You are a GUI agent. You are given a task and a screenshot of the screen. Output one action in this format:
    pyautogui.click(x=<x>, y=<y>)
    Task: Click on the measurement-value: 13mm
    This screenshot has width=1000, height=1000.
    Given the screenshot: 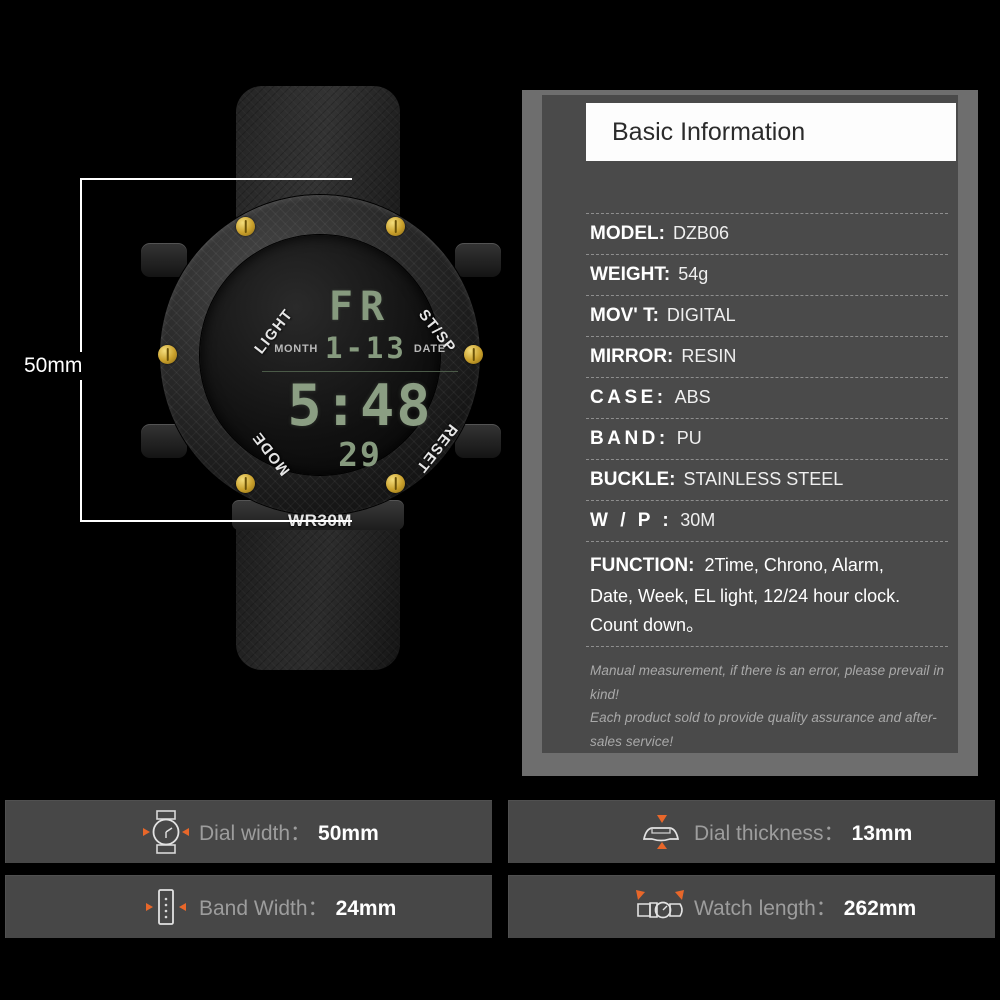 What is the action you would take?
    pyautogui.click(x=882, y=833)
    